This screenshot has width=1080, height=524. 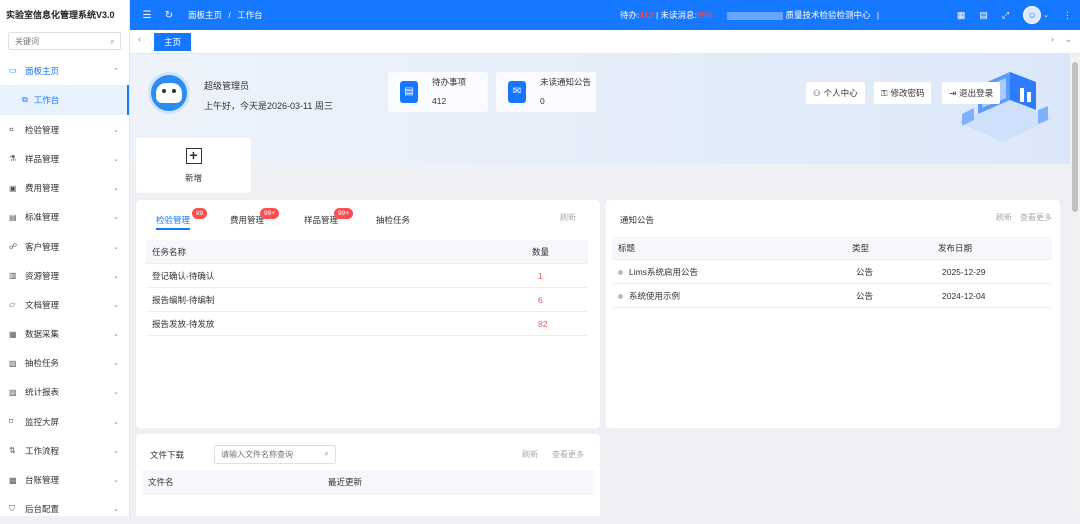 What do you see at coordinates (964, 272) in the screenshot?
I see `notice-date: 2025-12-29` at bounding box center [964, 272].